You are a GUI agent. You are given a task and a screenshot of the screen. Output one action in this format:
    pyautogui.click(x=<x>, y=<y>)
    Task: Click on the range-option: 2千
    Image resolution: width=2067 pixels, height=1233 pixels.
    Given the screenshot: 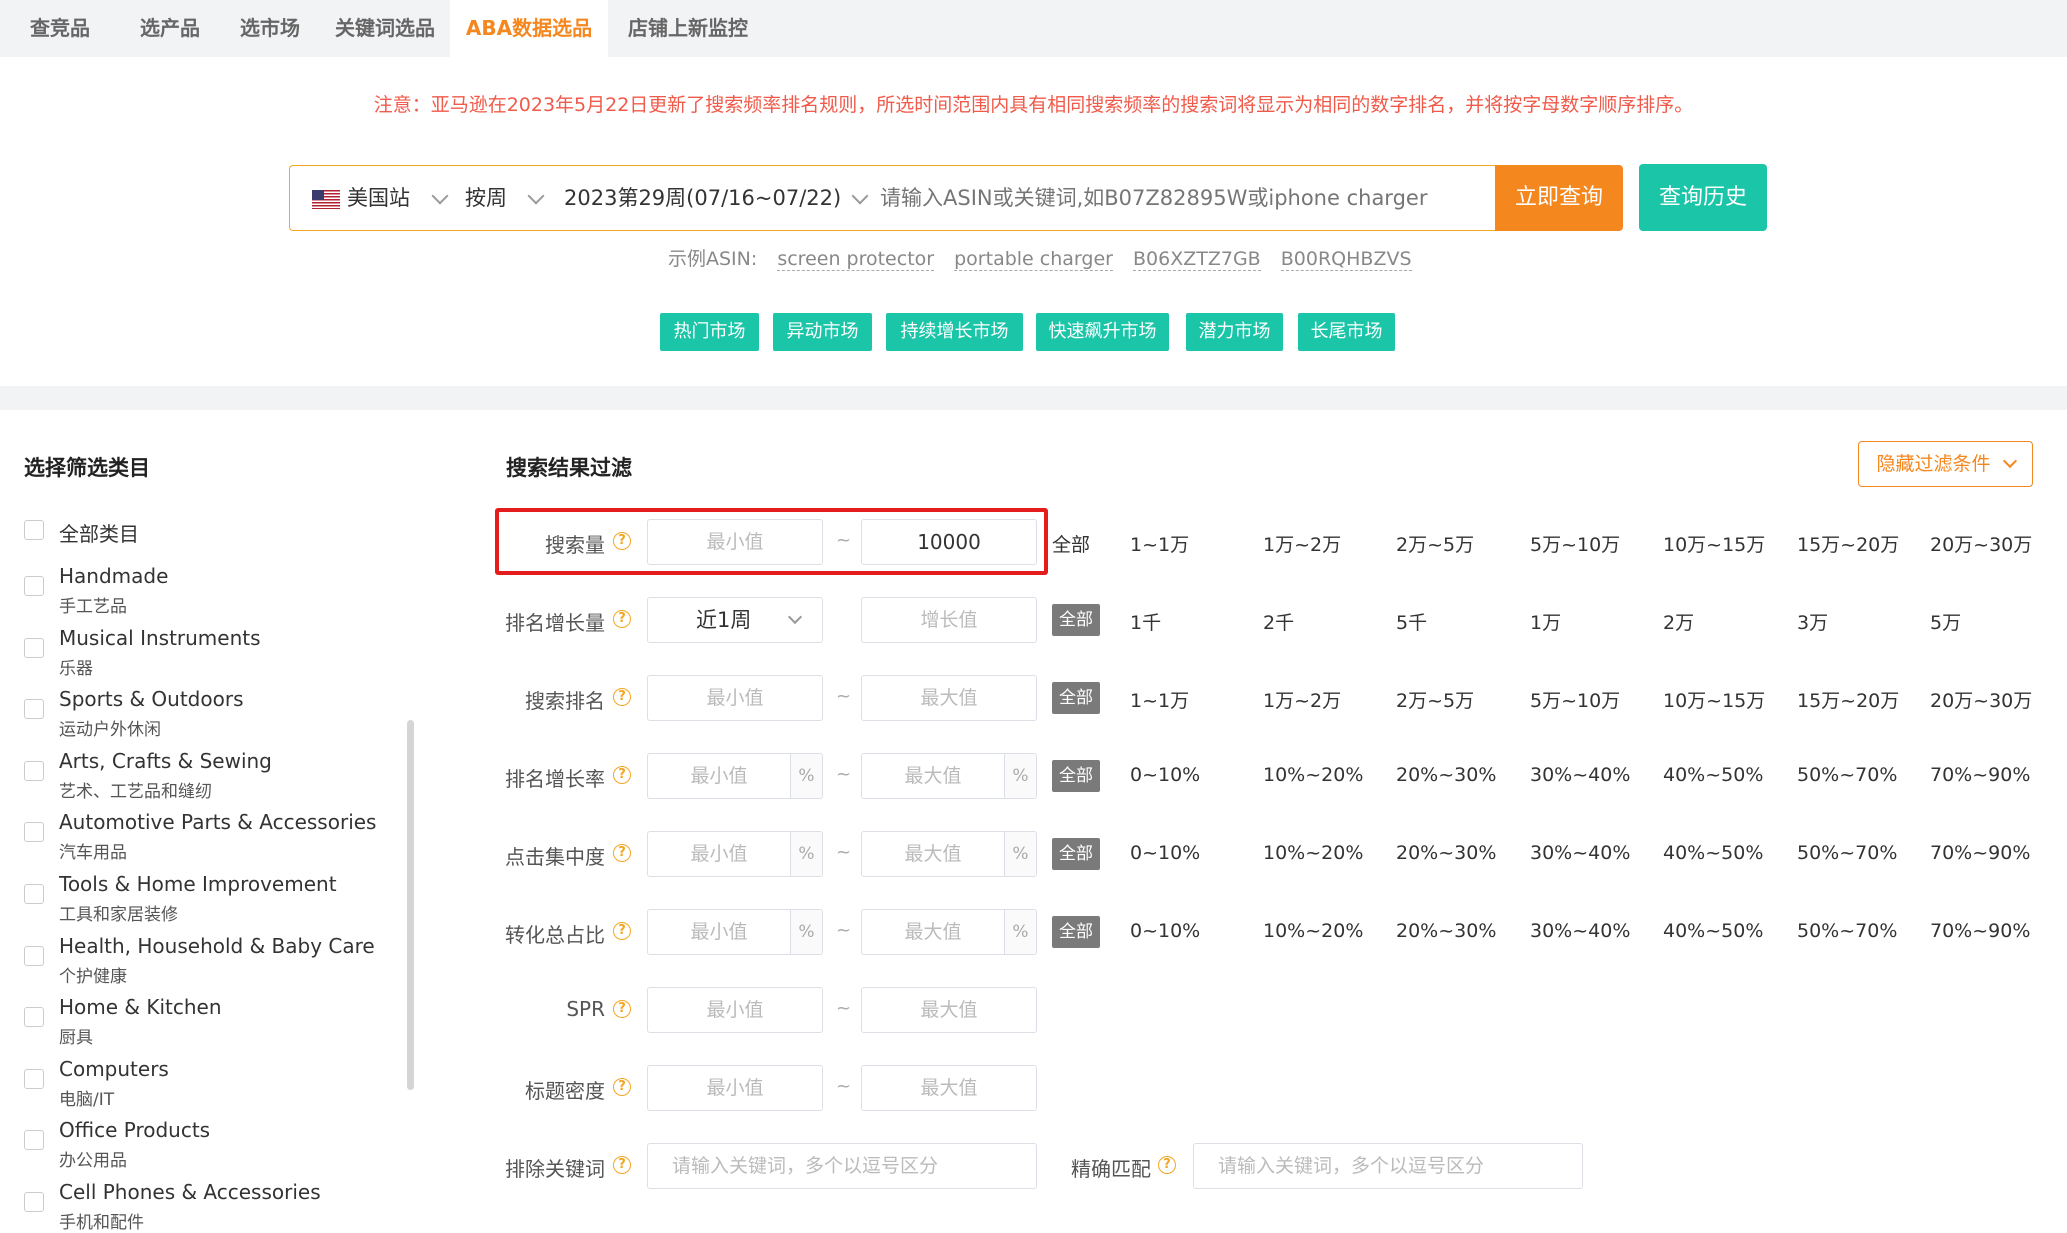 What is the action you would take?
    pyautogui.click(x=1278, y=621)
    